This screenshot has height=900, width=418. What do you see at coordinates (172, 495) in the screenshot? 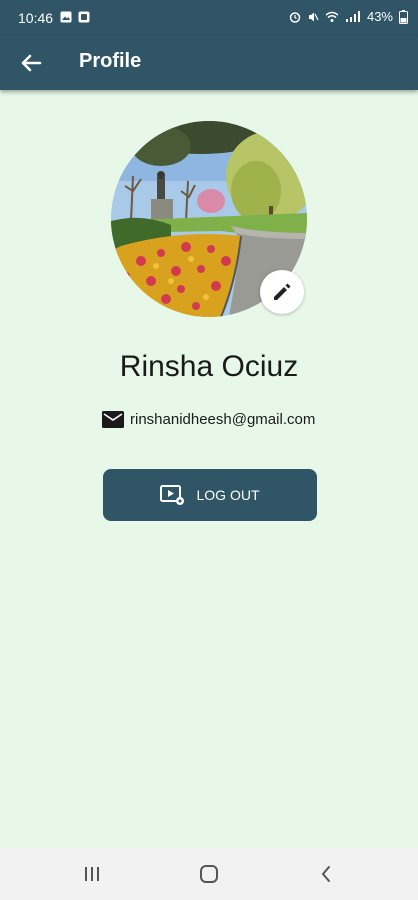
I see `video-settings-icon` at bounding box center [172, 495].